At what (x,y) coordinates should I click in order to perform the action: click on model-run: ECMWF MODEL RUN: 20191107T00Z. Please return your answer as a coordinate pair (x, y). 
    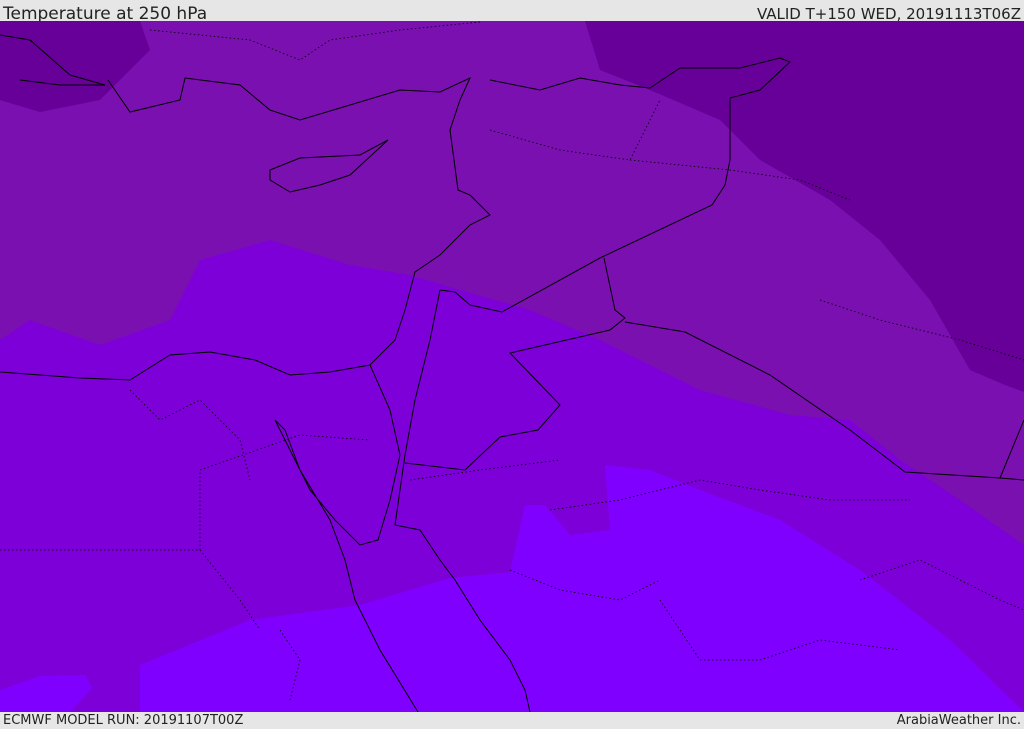
    Looking at the image, I should click on (123, 720).